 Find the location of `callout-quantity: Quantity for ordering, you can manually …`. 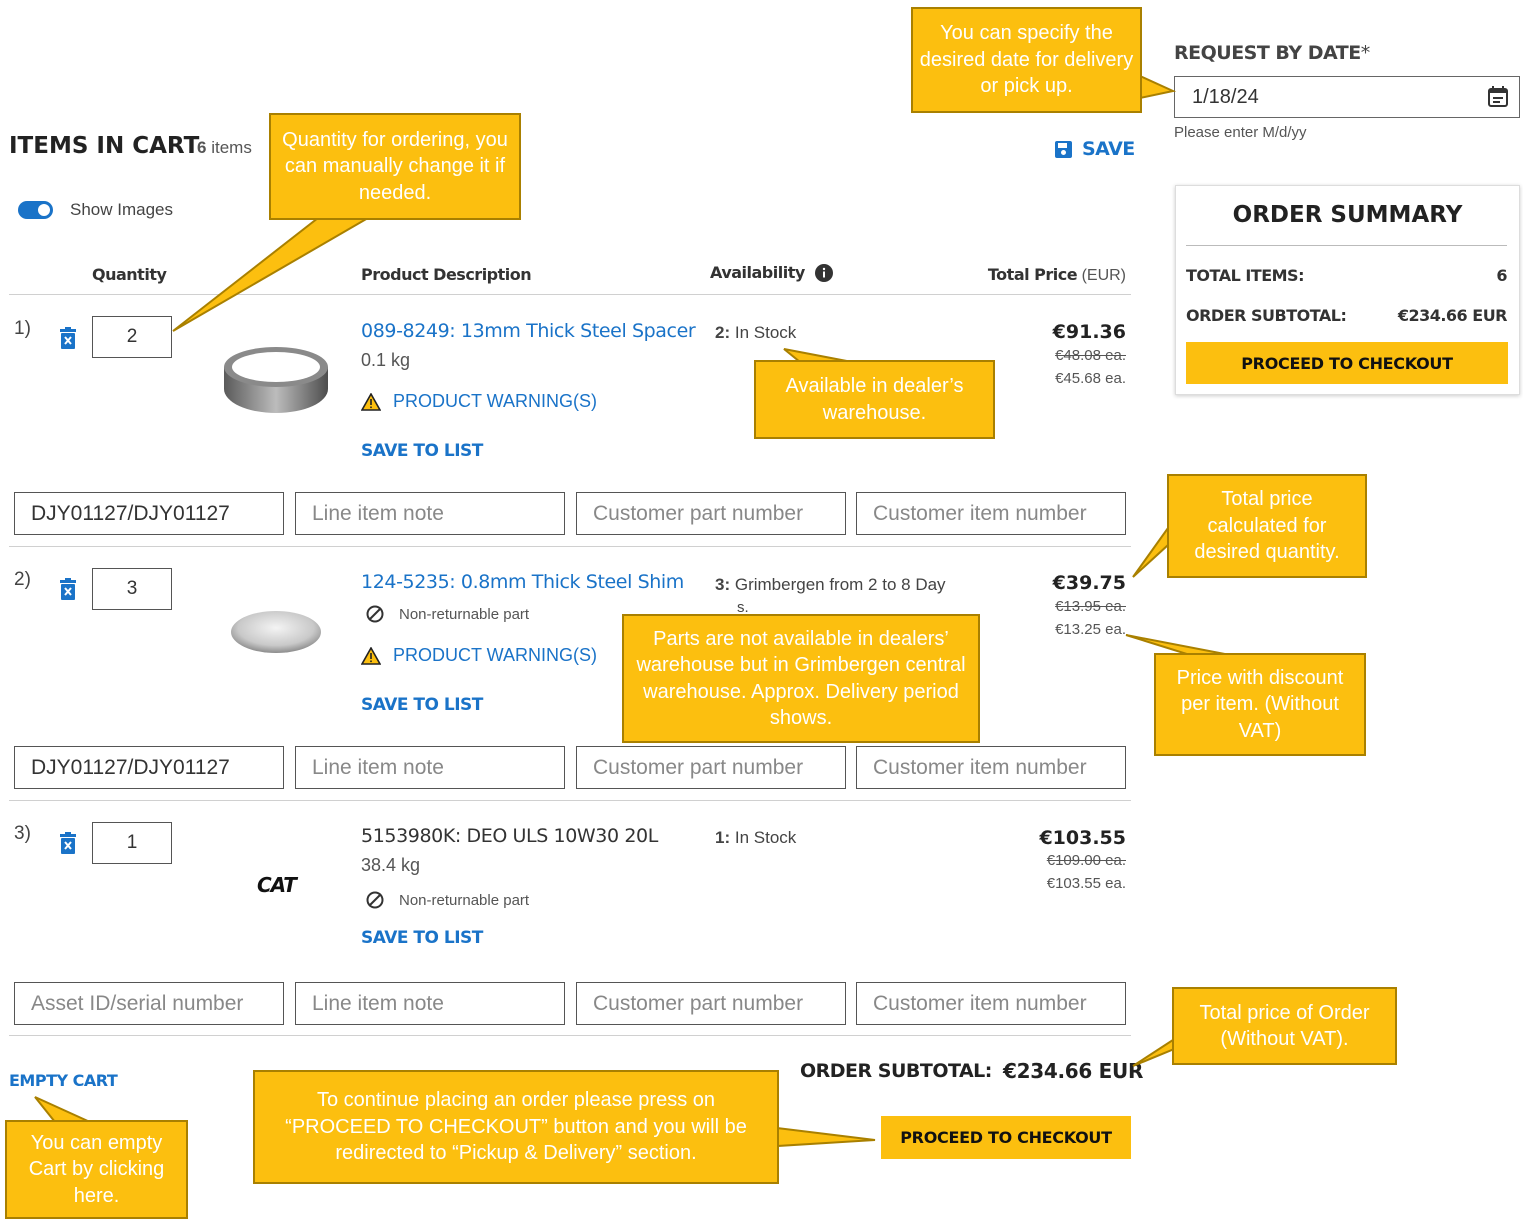

callout-quantity: Quantity for ordering, you can manually … is located at coordinates (395, 166).